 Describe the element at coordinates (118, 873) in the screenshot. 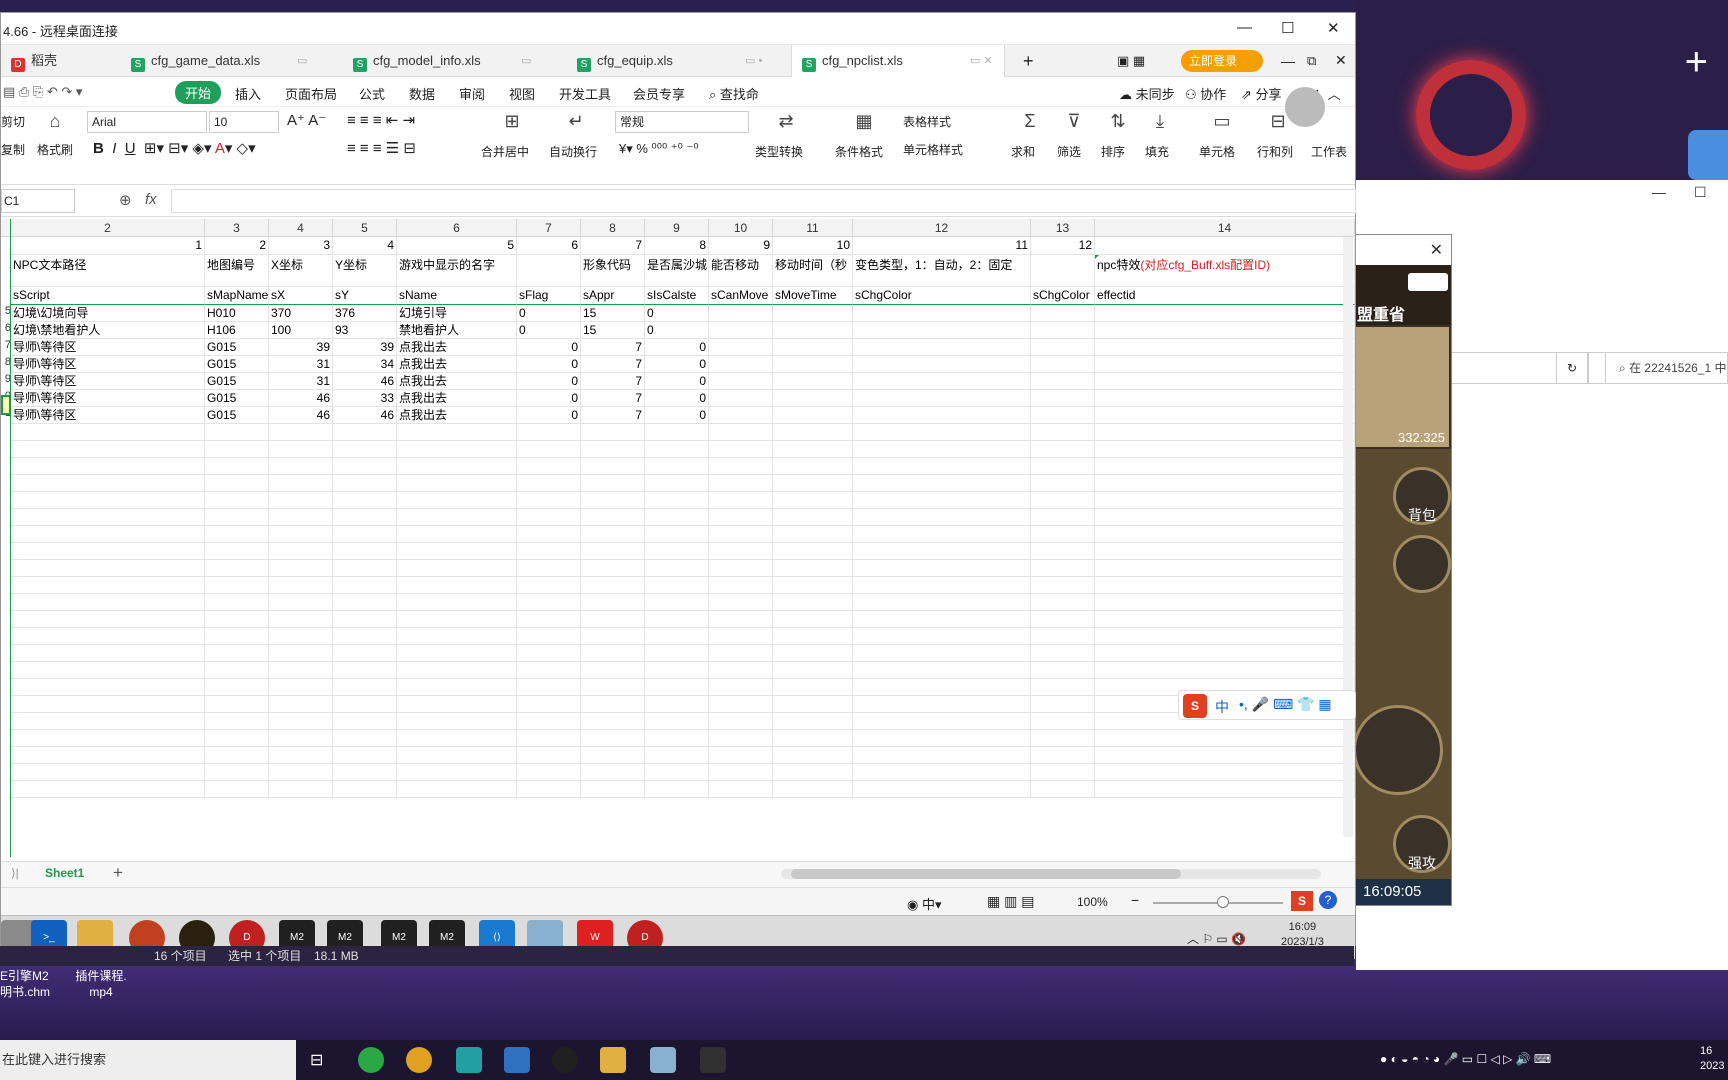

I see `add-sheet-button: +` at that location.